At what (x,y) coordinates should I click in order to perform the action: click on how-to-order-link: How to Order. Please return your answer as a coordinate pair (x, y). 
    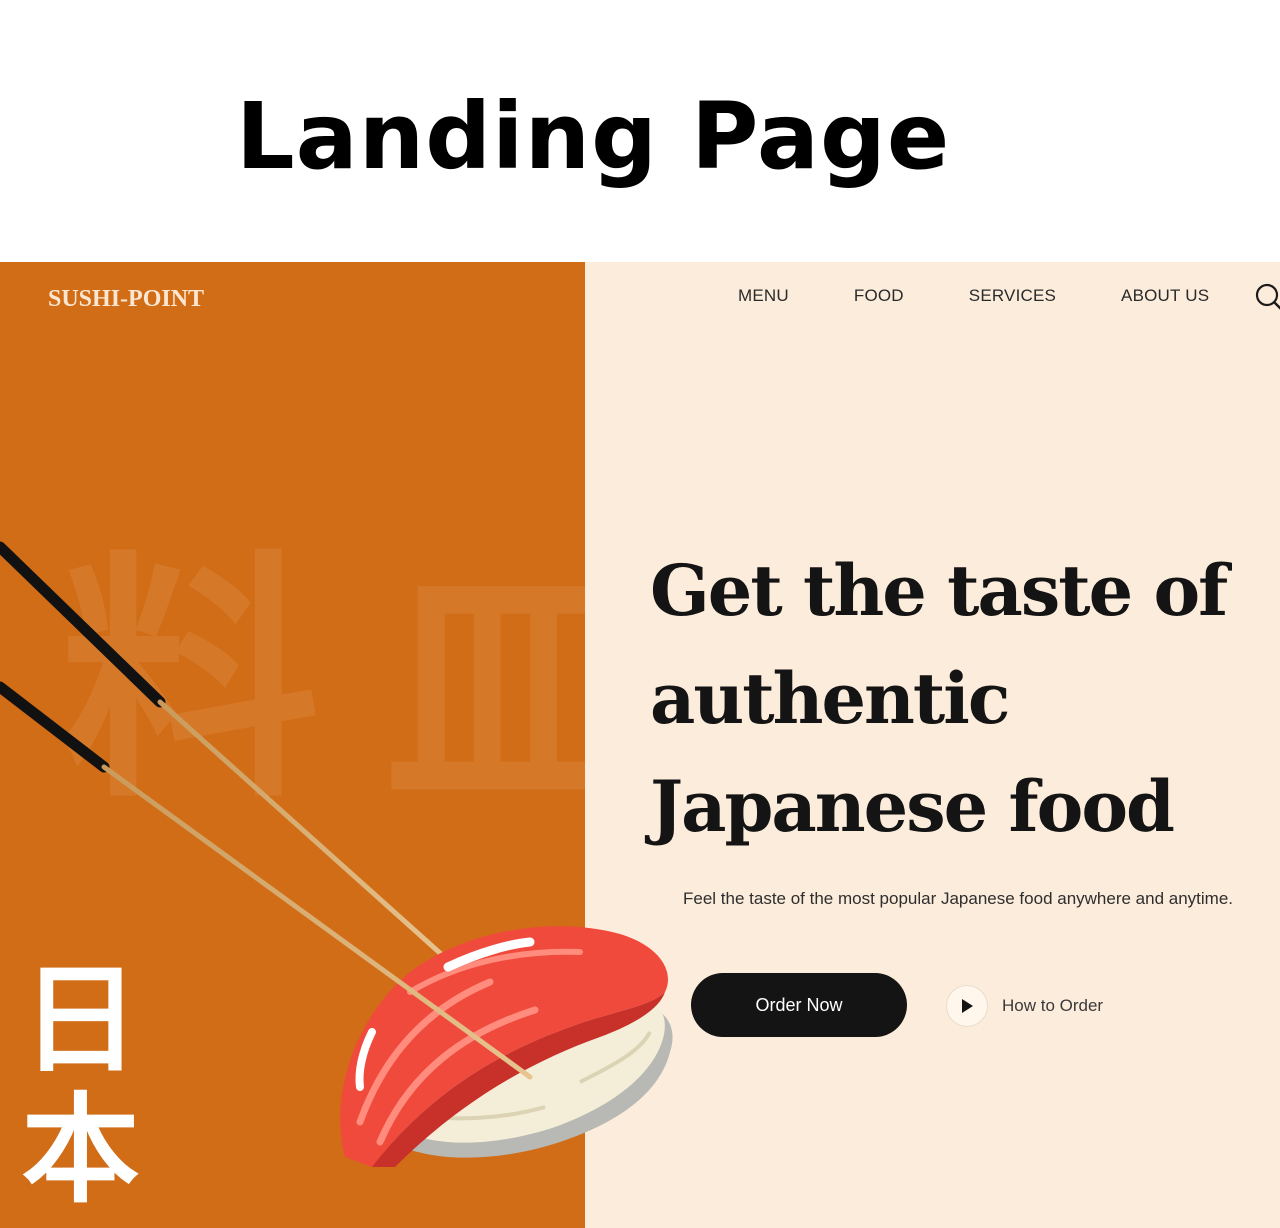
    Looking at the image, I should click on (1024, 1006).